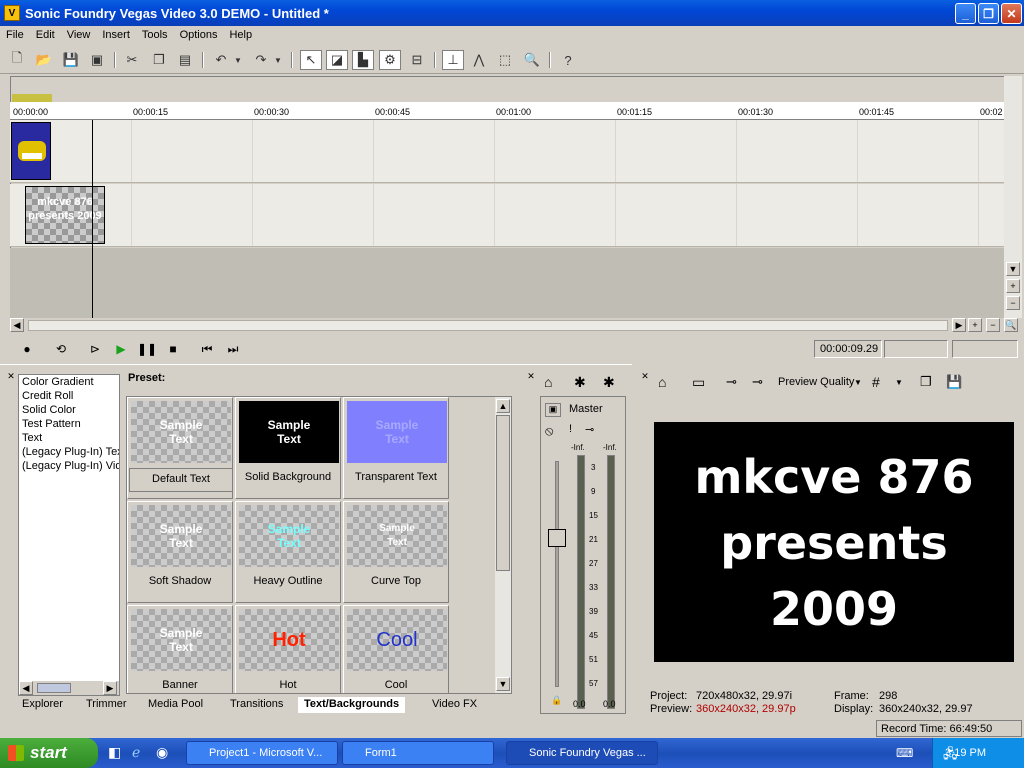 This screenshot has width=1024, height=768. I want to click on text-media-clip: mkcve 876 presents 2009, so click(65, 215).